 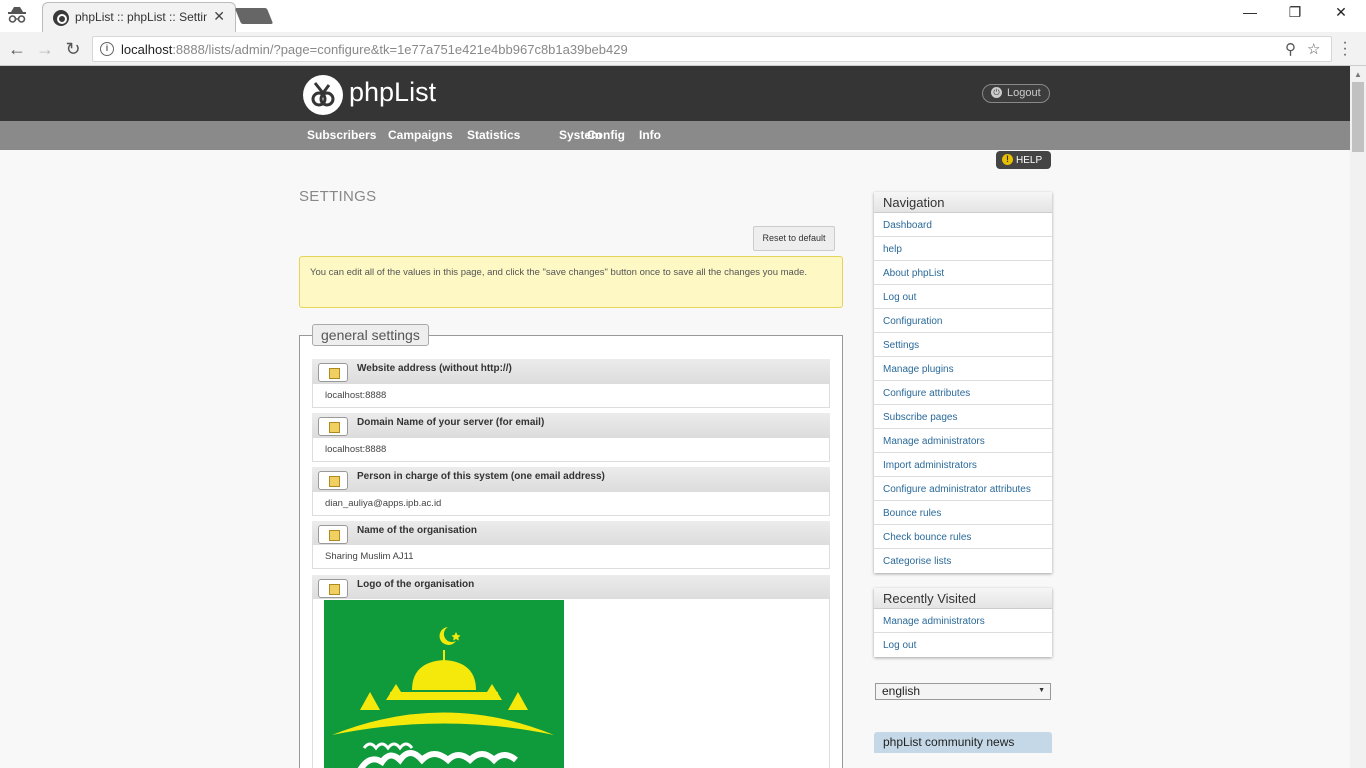 What do you see at coordinates (901, 691) in the screenshot?
I see `language-value: english` at bounding box center [901, 691].